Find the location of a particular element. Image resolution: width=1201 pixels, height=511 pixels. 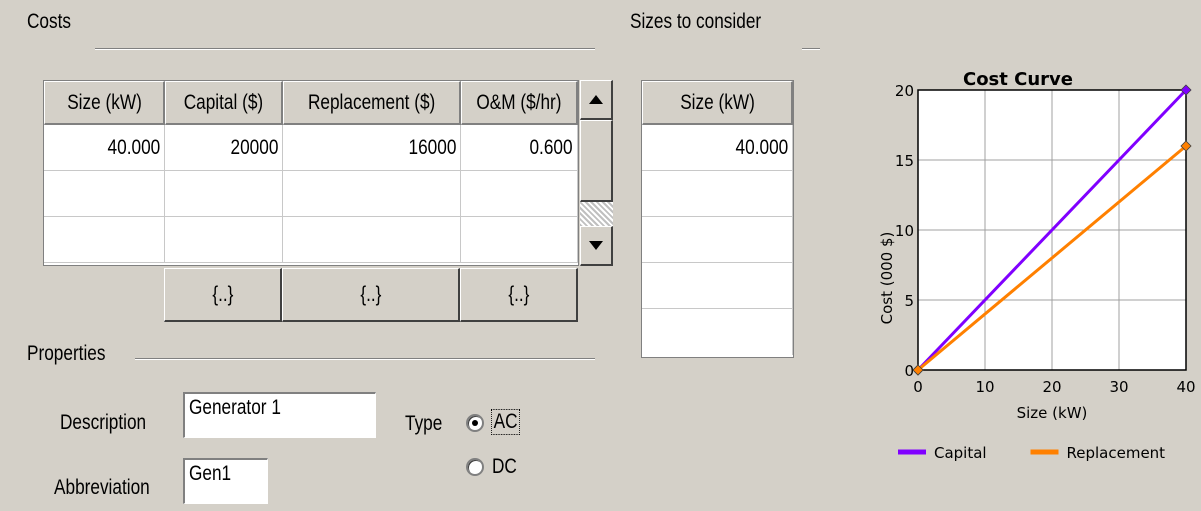

x-axis-label: Size (kW) is located at coordinates (1052, 413).